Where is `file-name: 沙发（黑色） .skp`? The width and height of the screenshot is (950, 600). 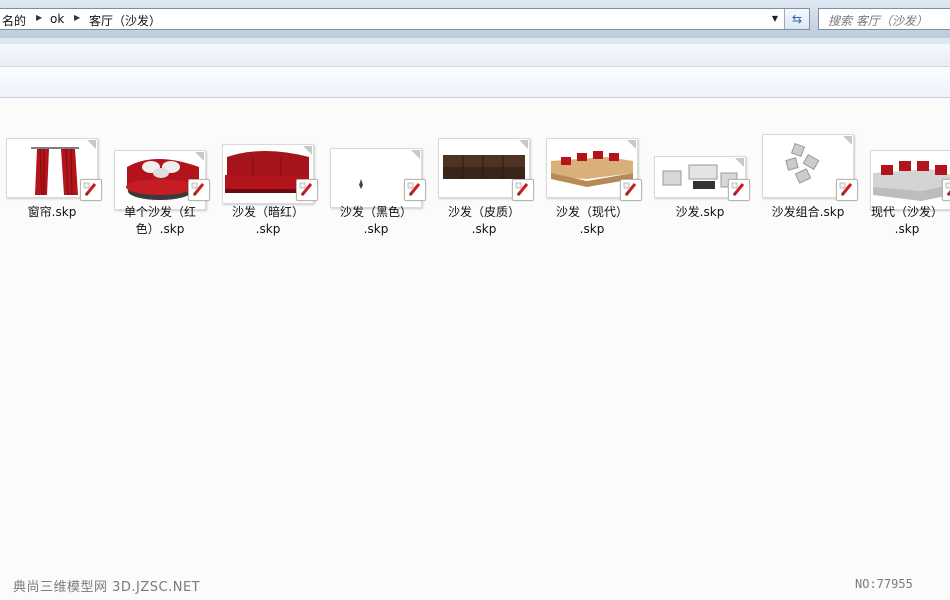 file-name: 沙发（黑色） .skp is located at coordinates (375, 220).